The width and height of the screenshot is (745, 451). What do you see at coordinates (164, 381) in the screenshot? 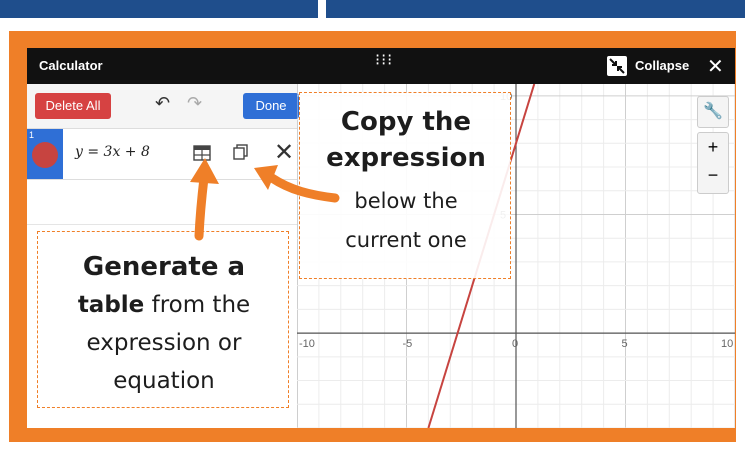
I see `table-callout-line4: equation` at bounding box center [164, 381].